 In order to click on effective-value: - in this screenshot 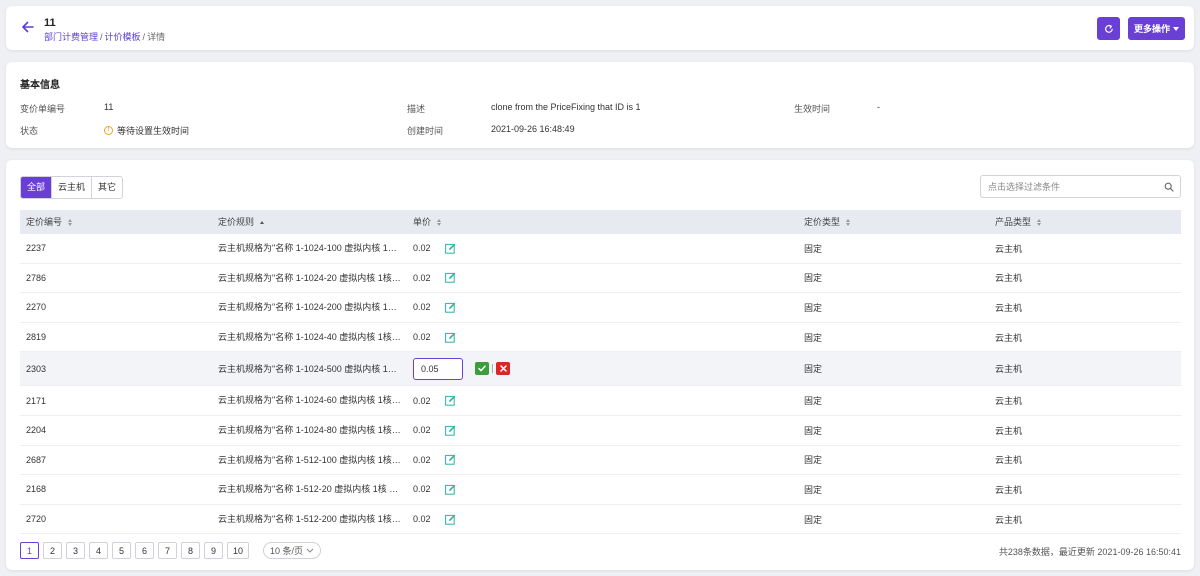, I will do `click(878, 107)`.